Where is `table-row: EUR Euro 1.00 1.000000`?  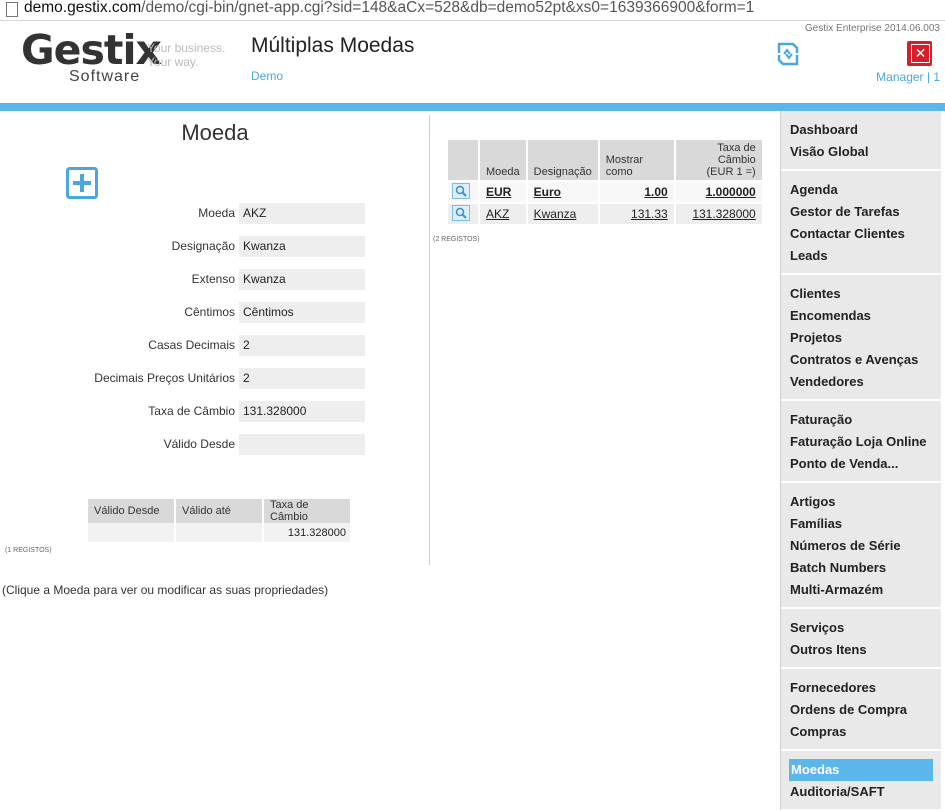
table-row: EUR Euro 1.00 1.000000 is located at coordinates (605, 192).